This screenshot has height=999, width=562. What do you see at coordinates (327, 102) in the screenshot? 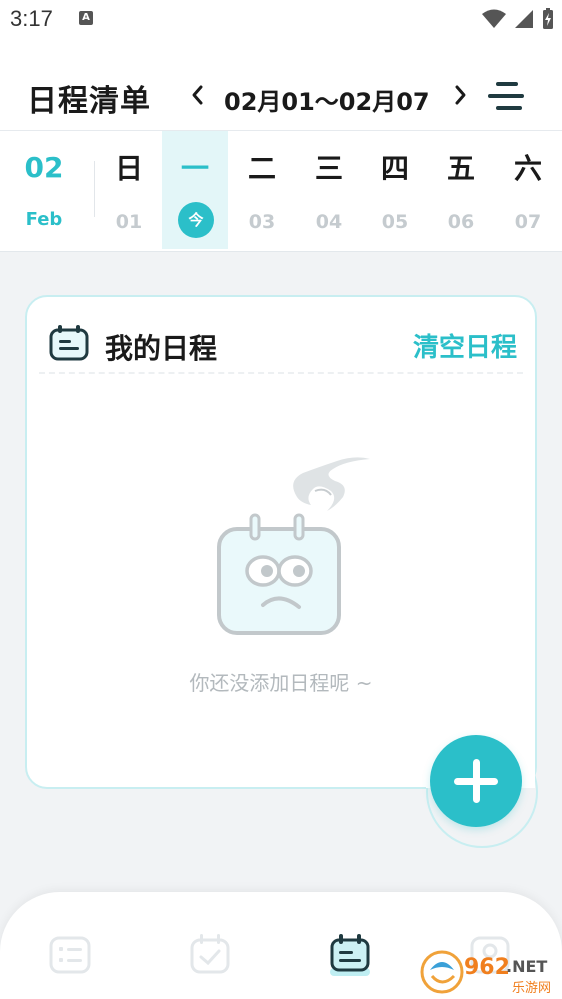
I see `date-range: 02月01～02月07` at bounding box center [327, 102].